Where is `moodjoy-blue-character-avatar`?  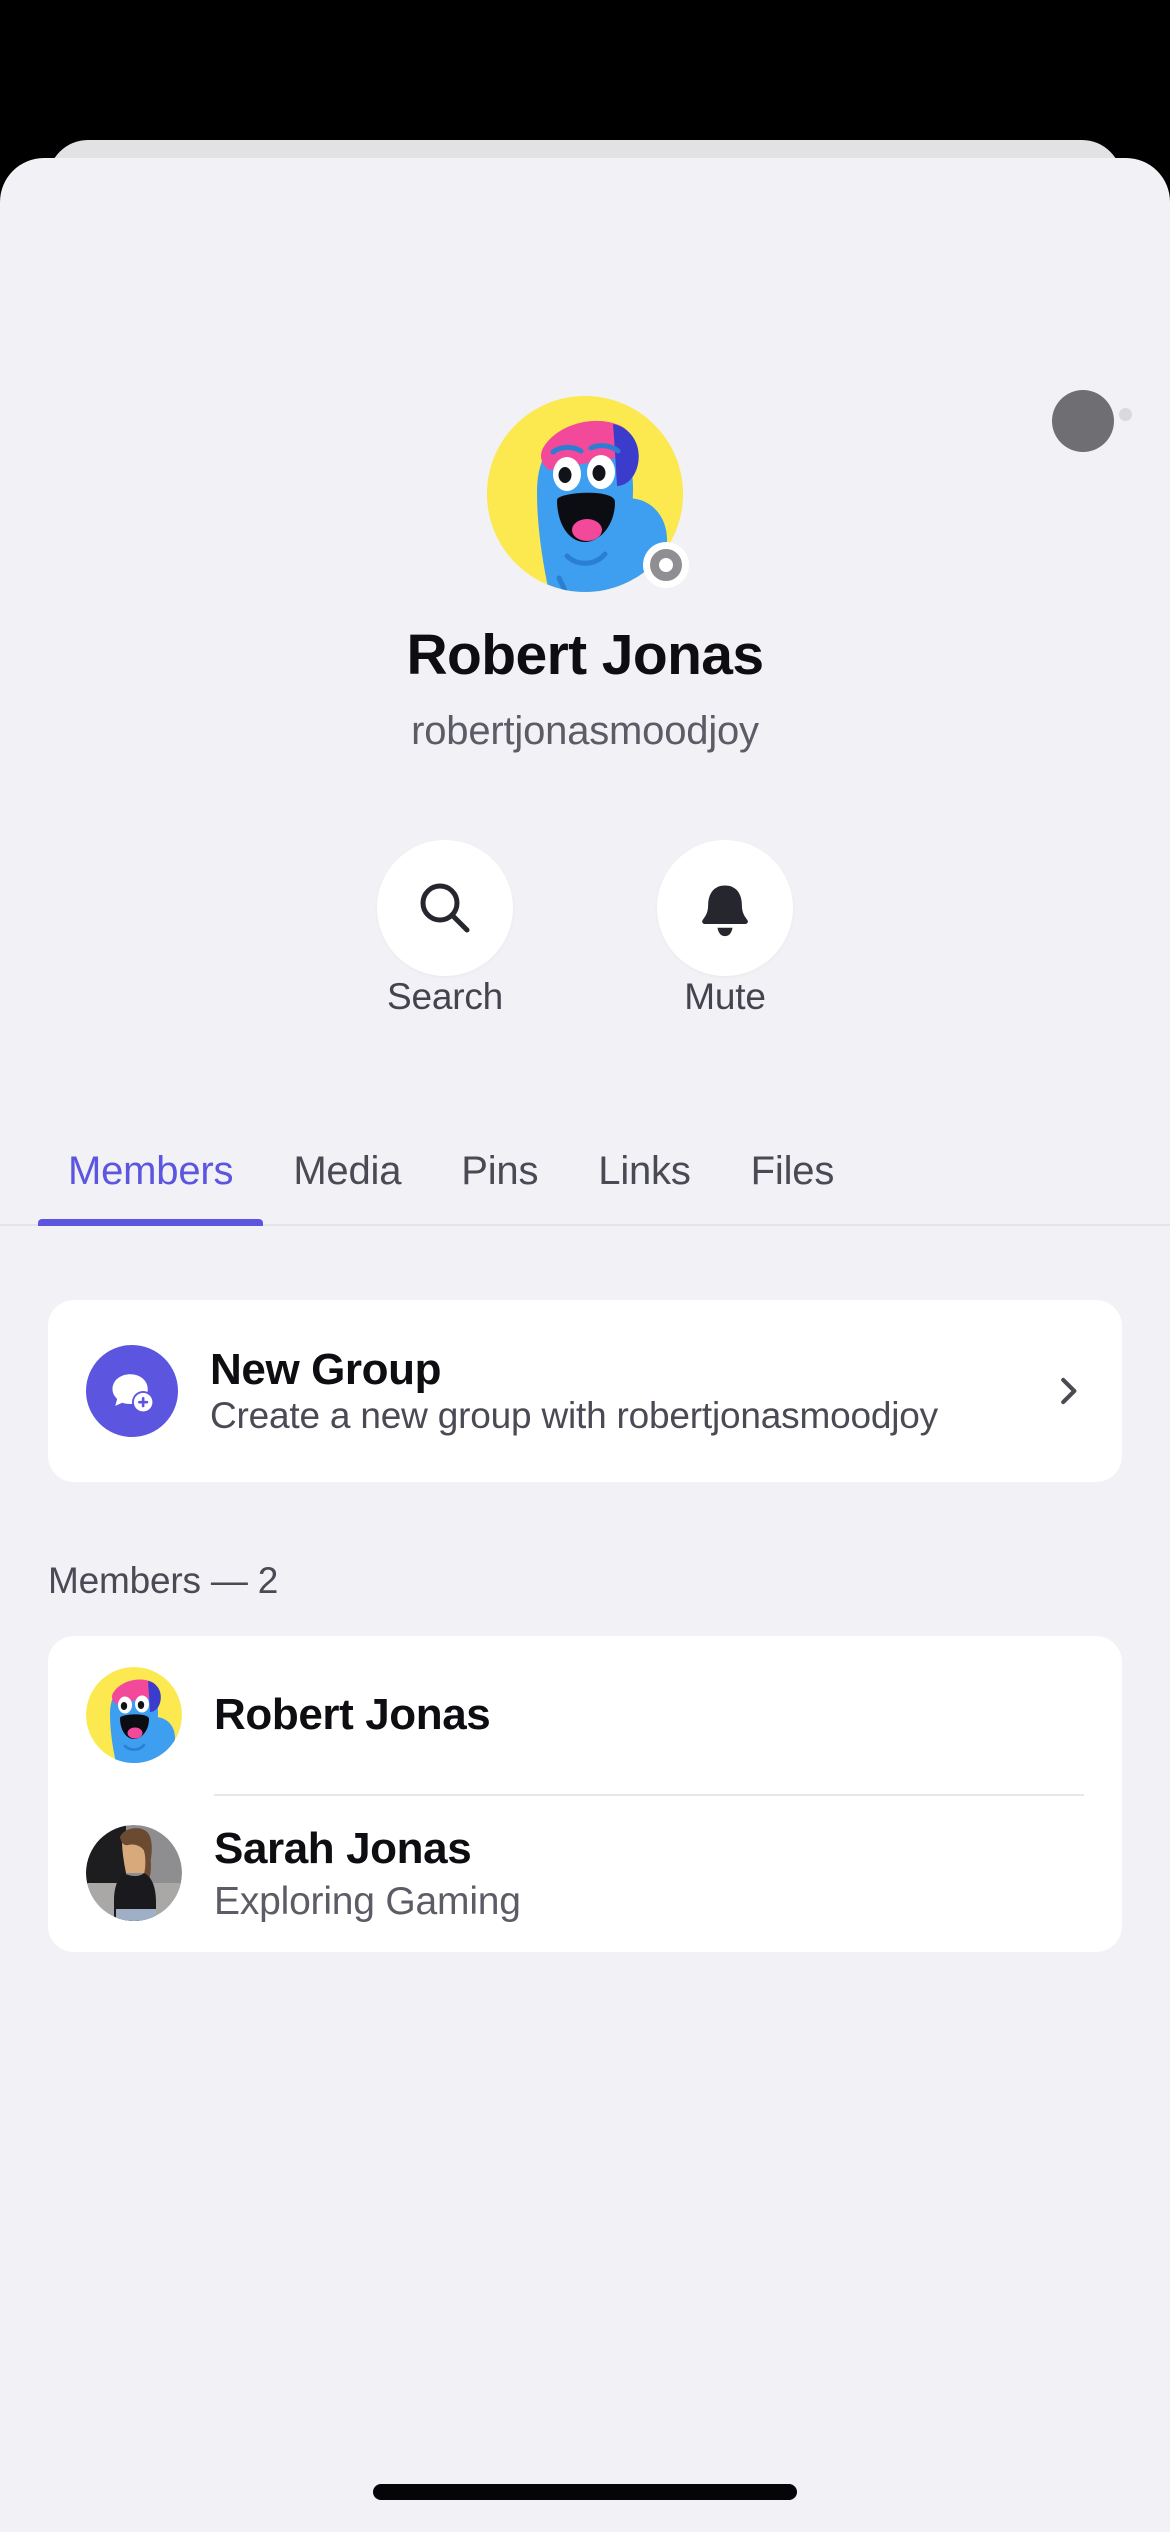 moodjoy-blue-character-avatar is located at coordinates (134, 1715).